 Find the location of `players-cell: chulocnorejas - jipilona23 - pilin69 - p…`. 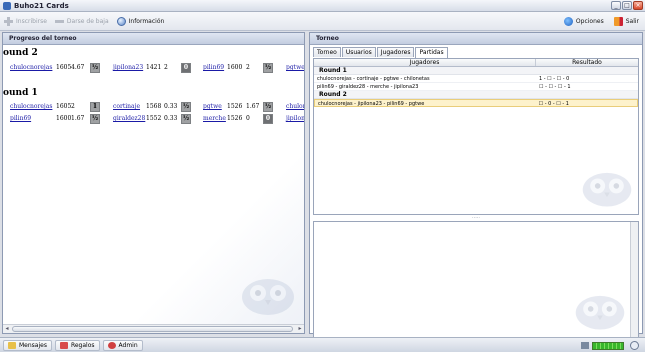

players-cell: chulocnorejas - jipilona23 - pilin69 - p… is located at coordinates (371, 104).